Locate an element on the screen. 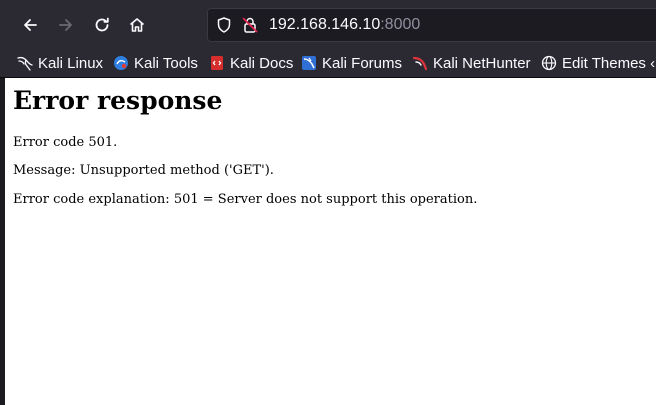  globe-icon is located at coordinates (549, 63).